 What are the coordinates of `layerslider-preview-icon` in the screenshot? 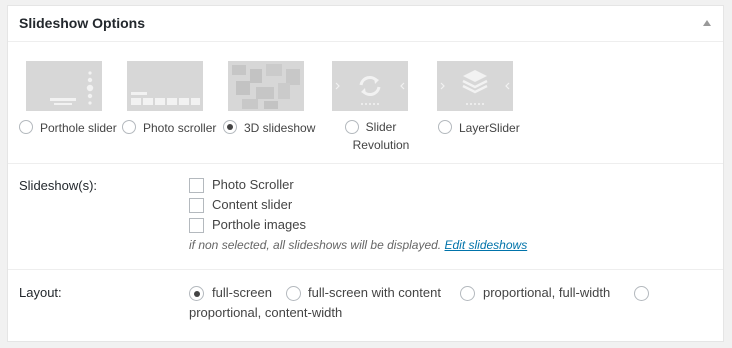 It's located at (475, 86).